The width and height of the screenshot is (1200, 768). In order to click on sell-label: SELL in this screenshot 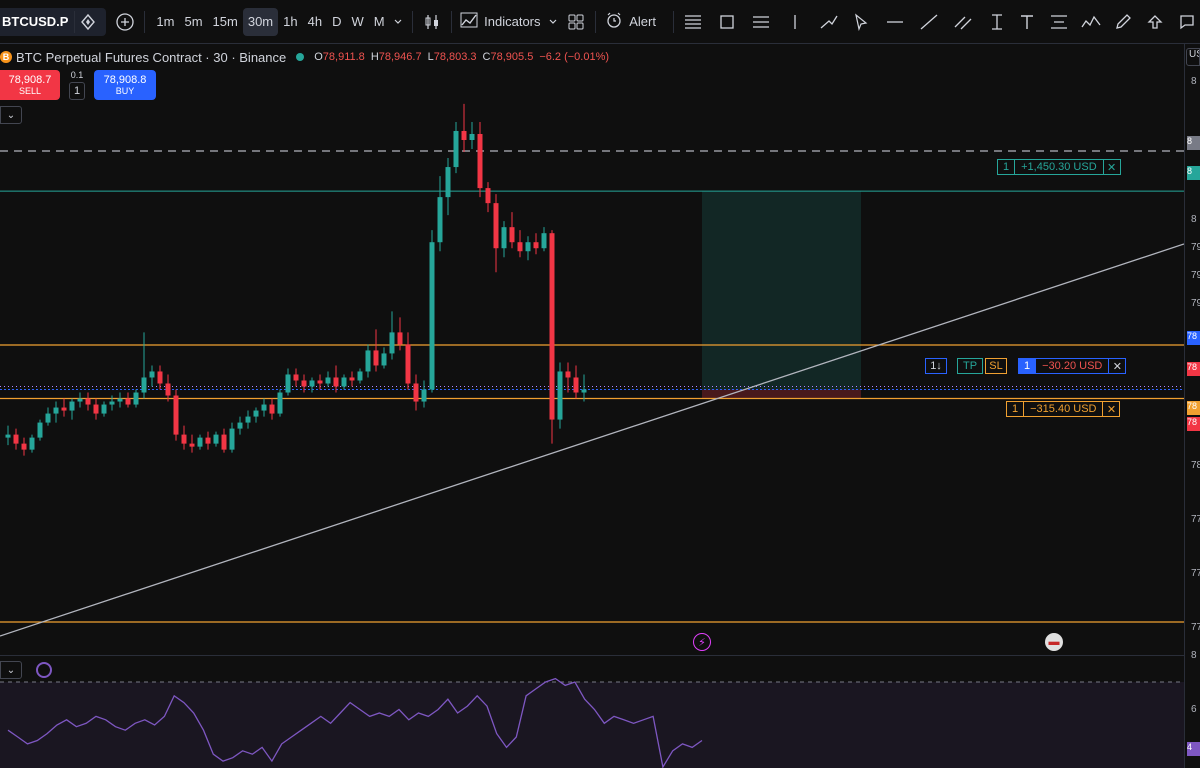, I will do `click(30, 91)`.